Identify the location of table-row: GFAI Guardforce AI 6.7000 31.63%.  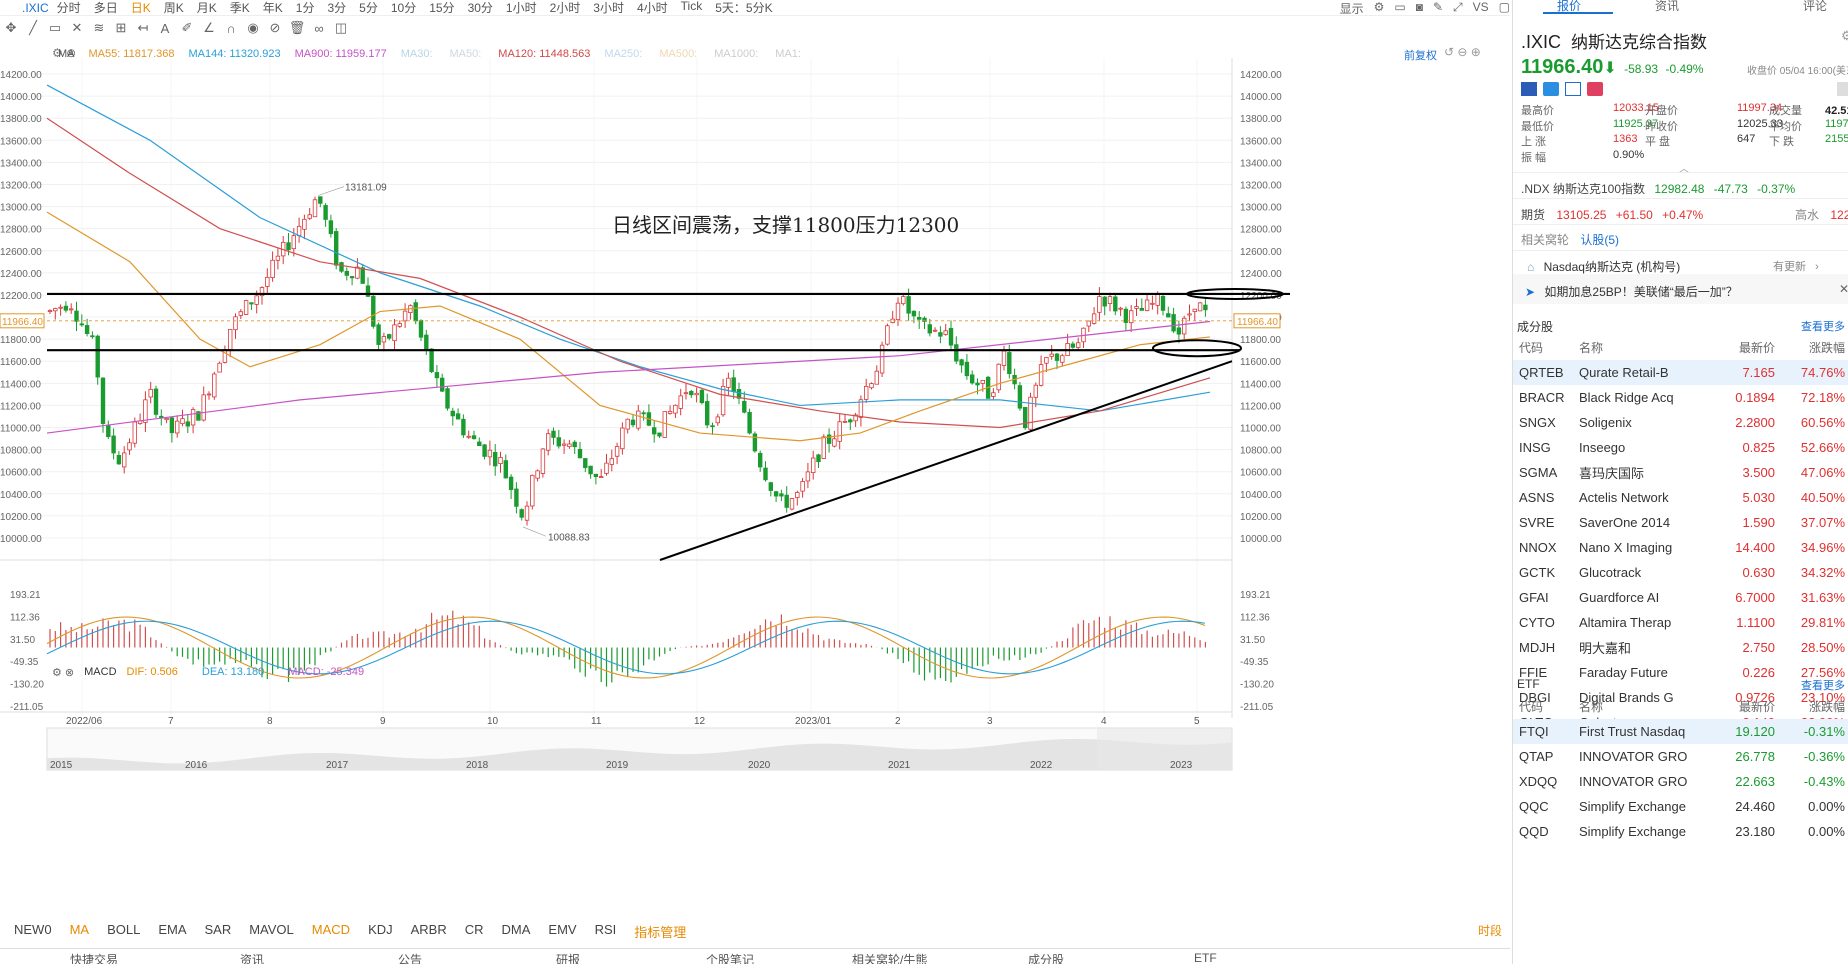
(1680, 597).